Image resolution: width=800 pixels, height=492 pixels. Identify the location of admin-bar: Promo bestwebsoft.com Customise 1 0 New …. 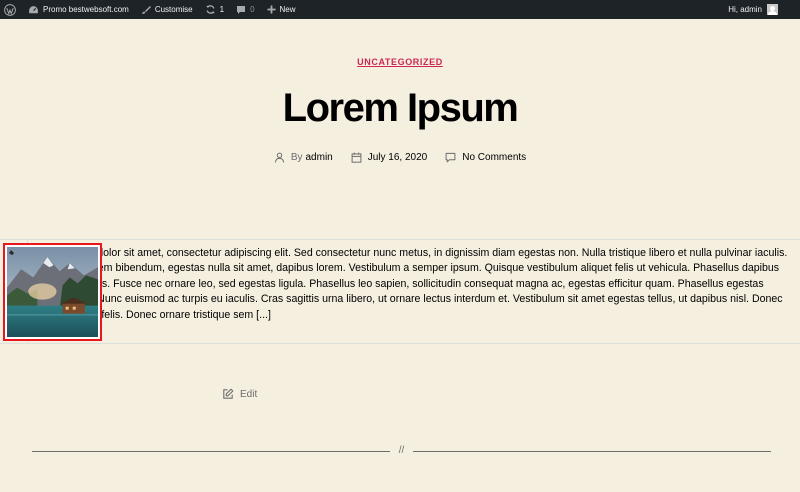
(400, 9).